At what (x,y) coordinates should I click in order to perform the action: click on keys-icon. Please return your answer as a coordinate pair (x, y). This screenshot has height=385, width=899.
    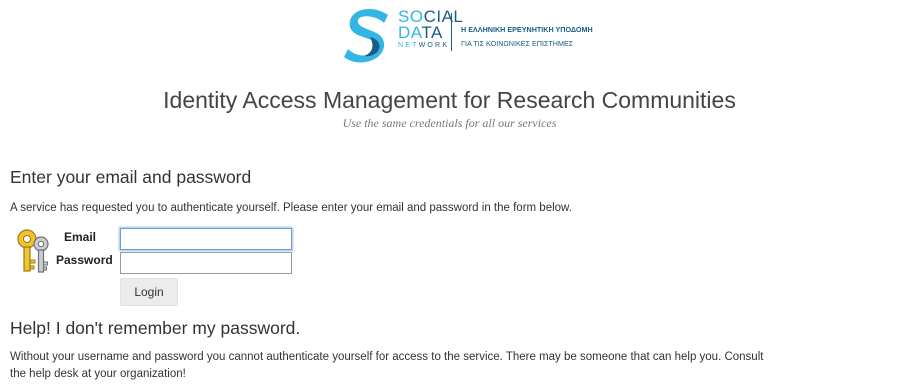
    Looking at the image, I should click on (33, 251).